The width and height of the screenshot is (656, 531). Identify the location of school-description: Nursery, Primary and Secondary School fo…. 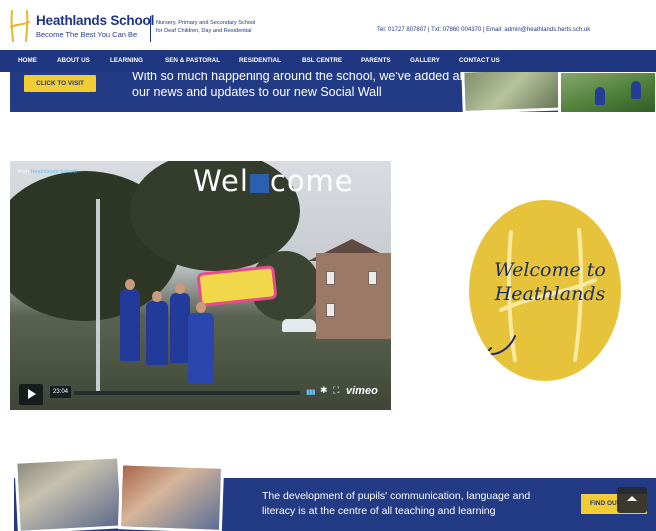
(205, 27).